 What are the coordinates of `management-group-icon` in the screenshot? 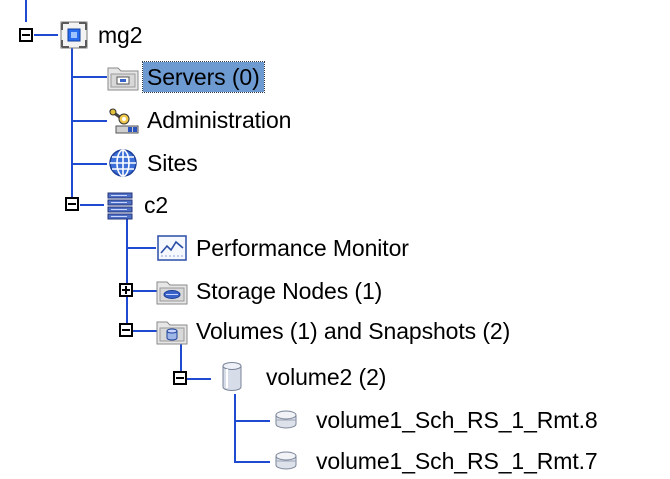 It's located at (74, 35).